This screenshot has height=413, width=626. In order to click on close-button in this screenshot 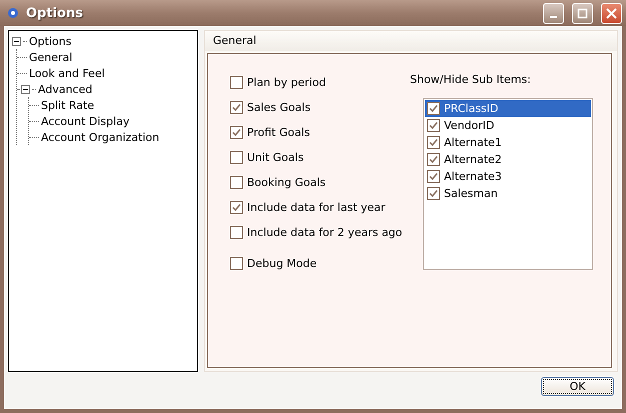, I will do `click(611, 13)`.